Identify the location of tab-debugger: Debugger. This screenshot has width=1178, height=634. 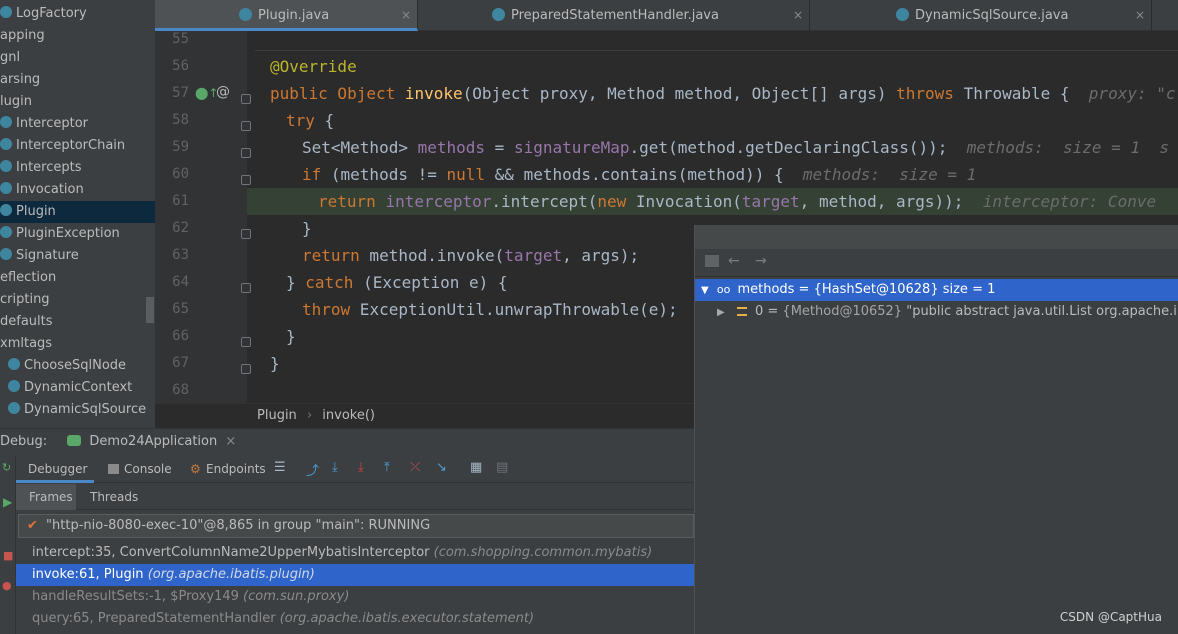
(55, 469).